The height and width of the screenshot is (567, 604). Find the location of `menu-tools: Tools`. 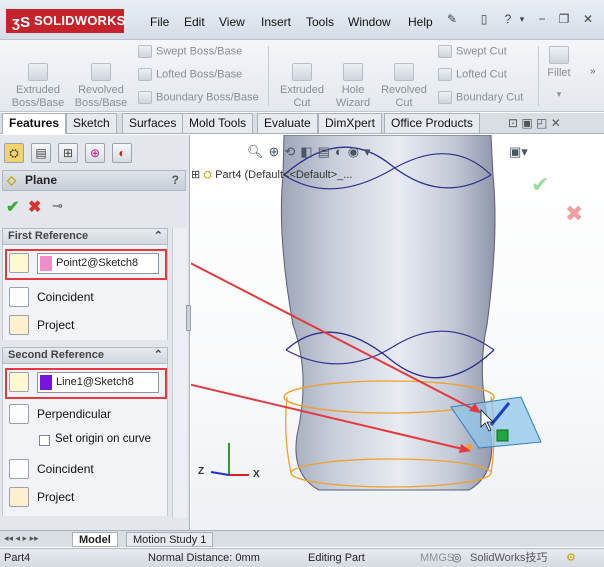

menu-tools: Tools is located at coordinates (320, 22).